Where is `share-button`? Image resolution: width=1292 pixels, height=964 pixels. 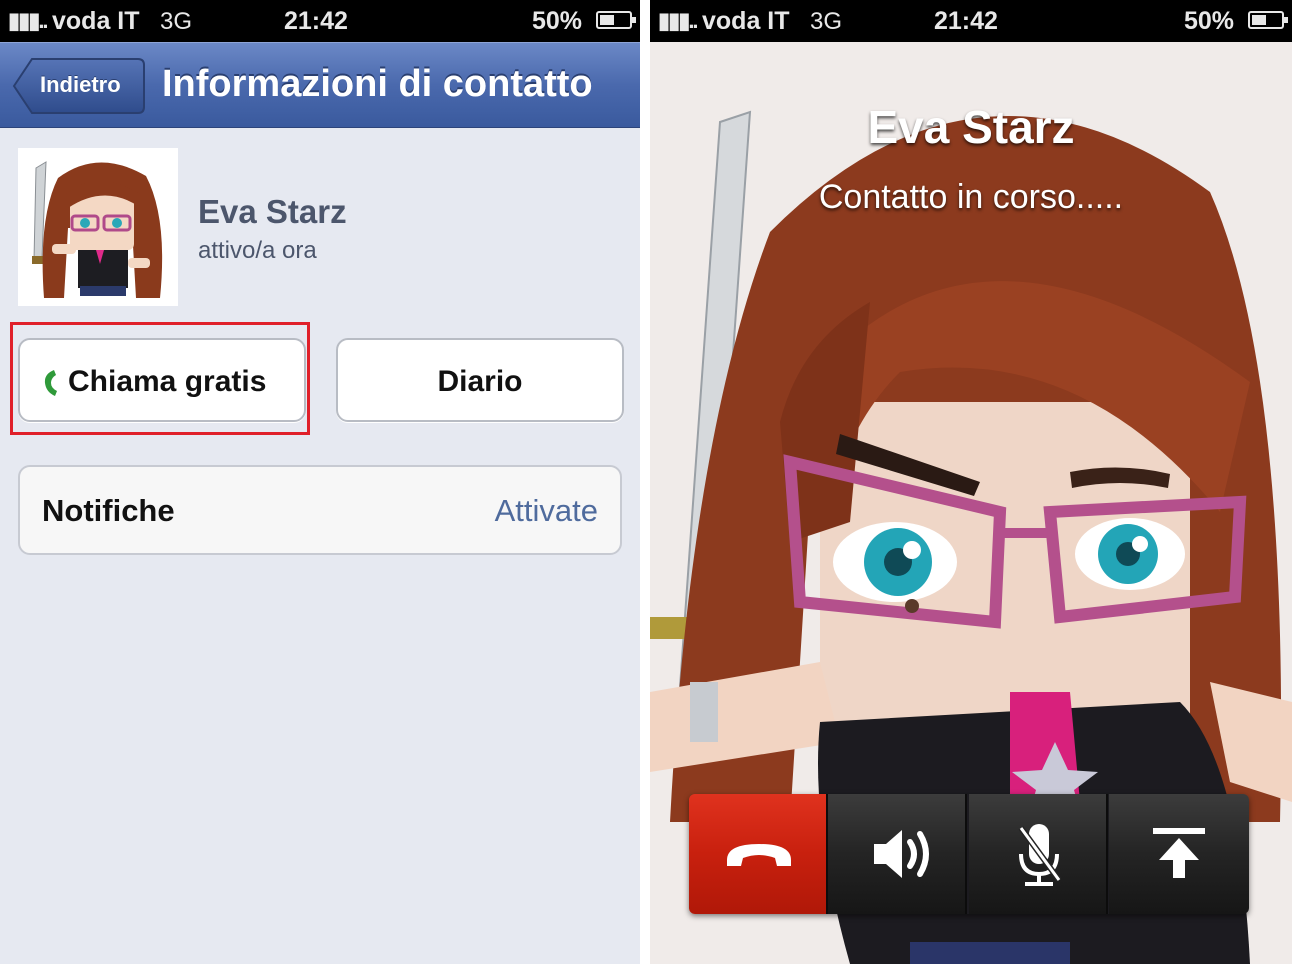
share-button is located at coordinates (1179, 854).